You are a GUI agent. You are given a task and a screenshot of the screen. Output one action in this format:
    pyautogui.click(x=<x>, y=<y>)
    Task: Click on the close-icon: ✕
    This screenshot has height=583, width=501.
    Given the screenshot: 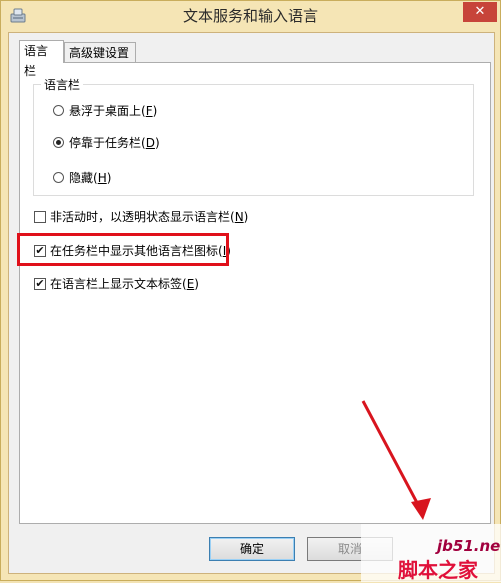 What is the action you would take?
    pyautogui.click(x=480, y=11)
    